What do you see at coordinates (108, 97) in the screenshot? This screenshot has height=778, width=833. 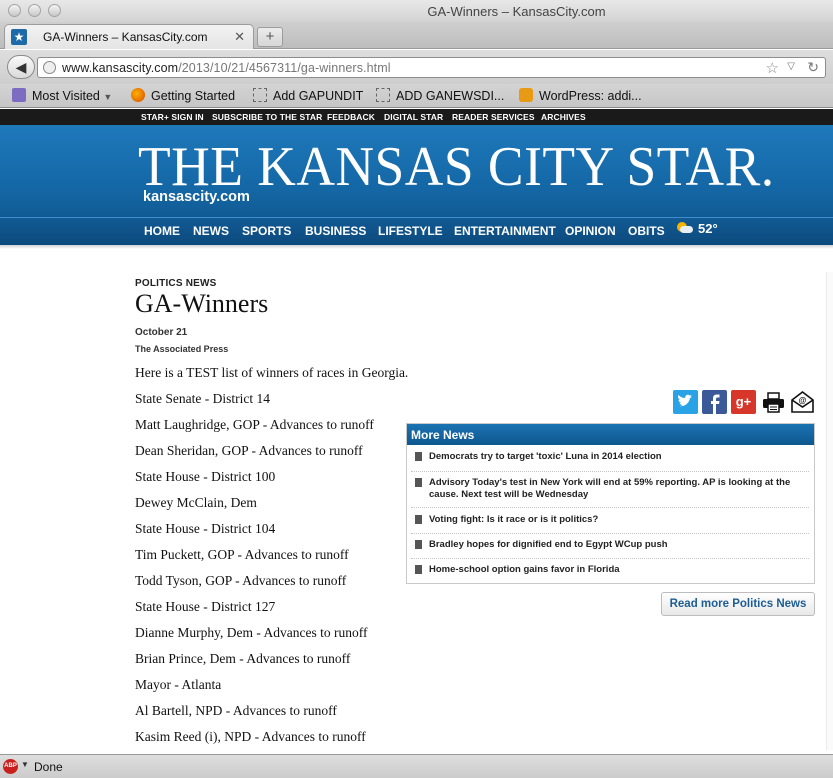 I see `dropdown-arrow-icon: ▼` at bounding box center [108, 97].